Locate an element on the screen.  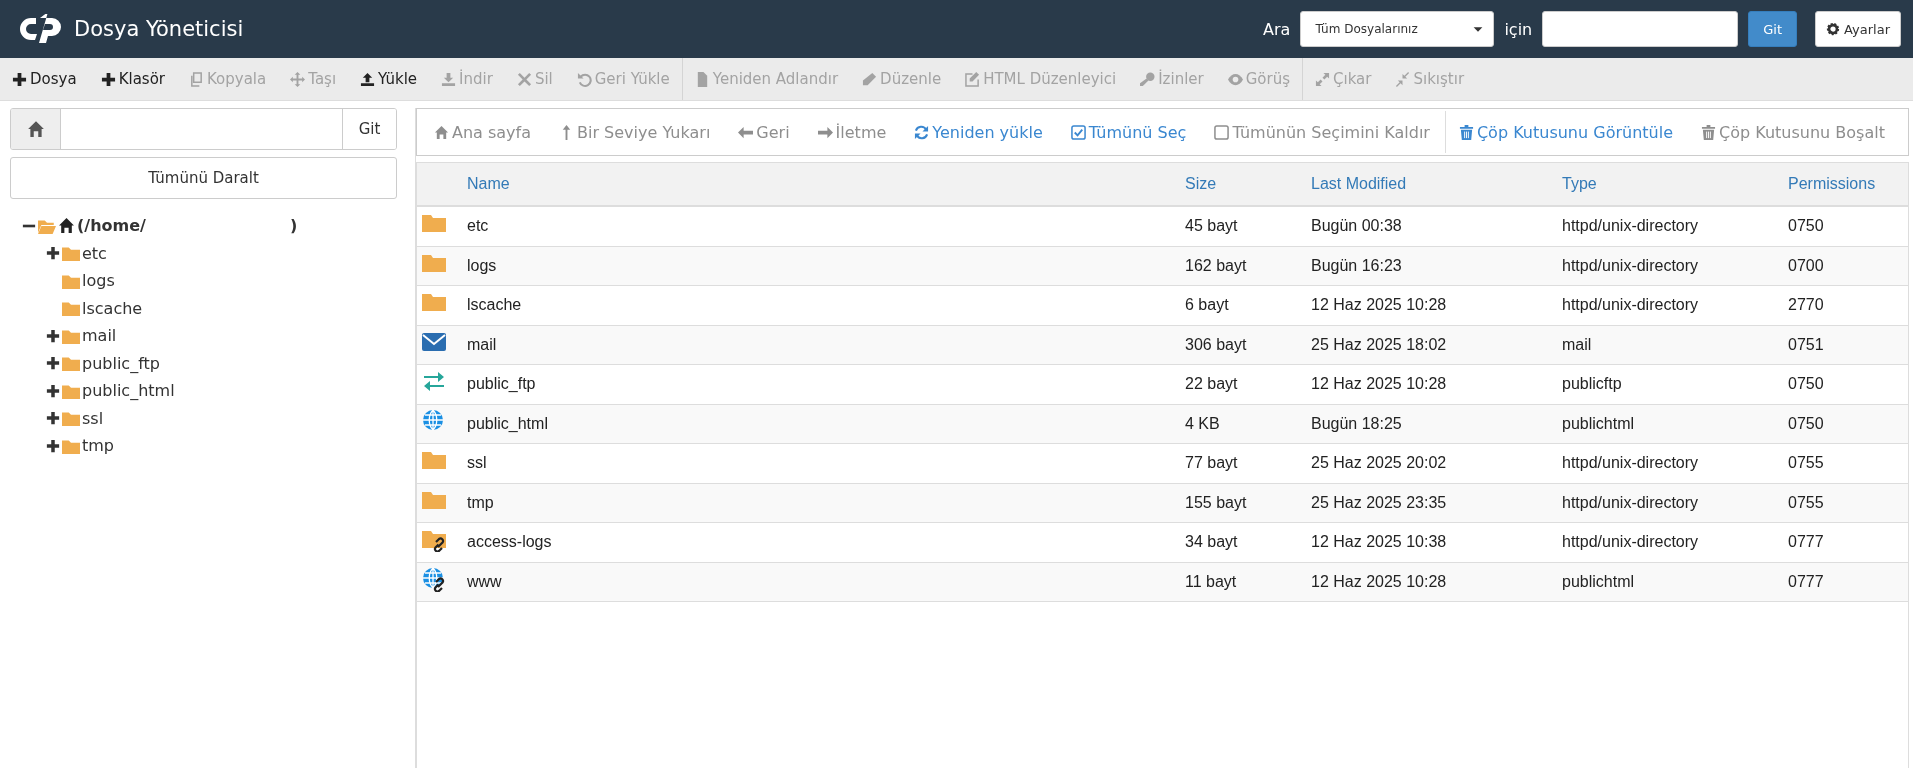
column-header: Permissions is located at coordinates (1848, 184).